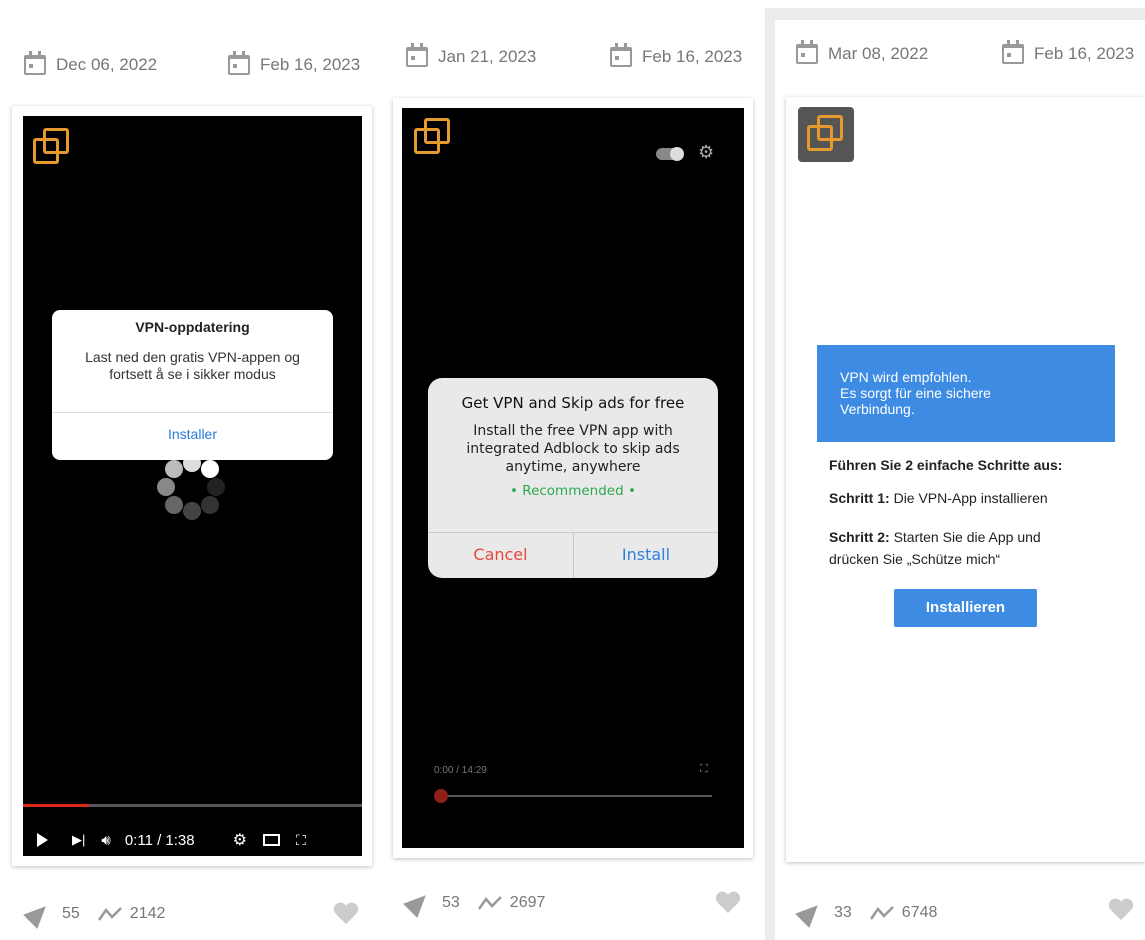 The width and height of the screenshot is (1145, 940). What do you see at coordinates (240, 840) in the screenshot?
I see `settings-icon: ⚙` at bounding box center [240, 840].